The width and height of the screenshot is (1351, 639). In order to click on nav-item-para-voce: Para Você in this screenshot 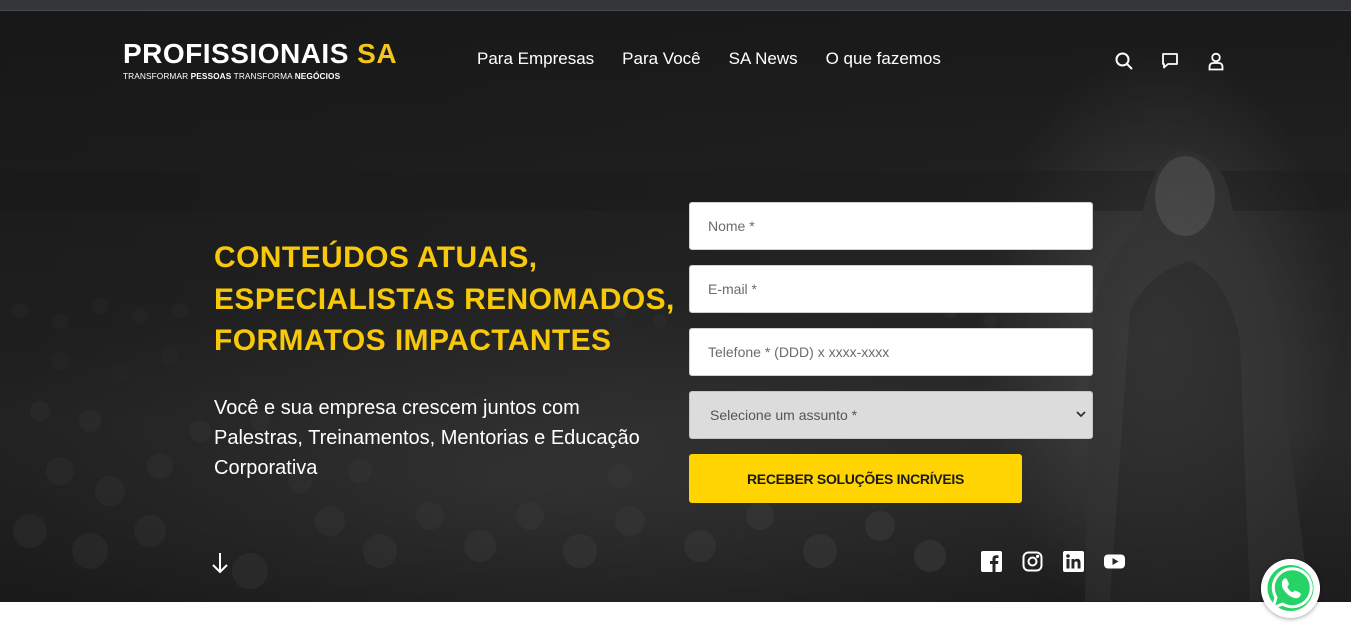, I will do `click(661, 59)`.